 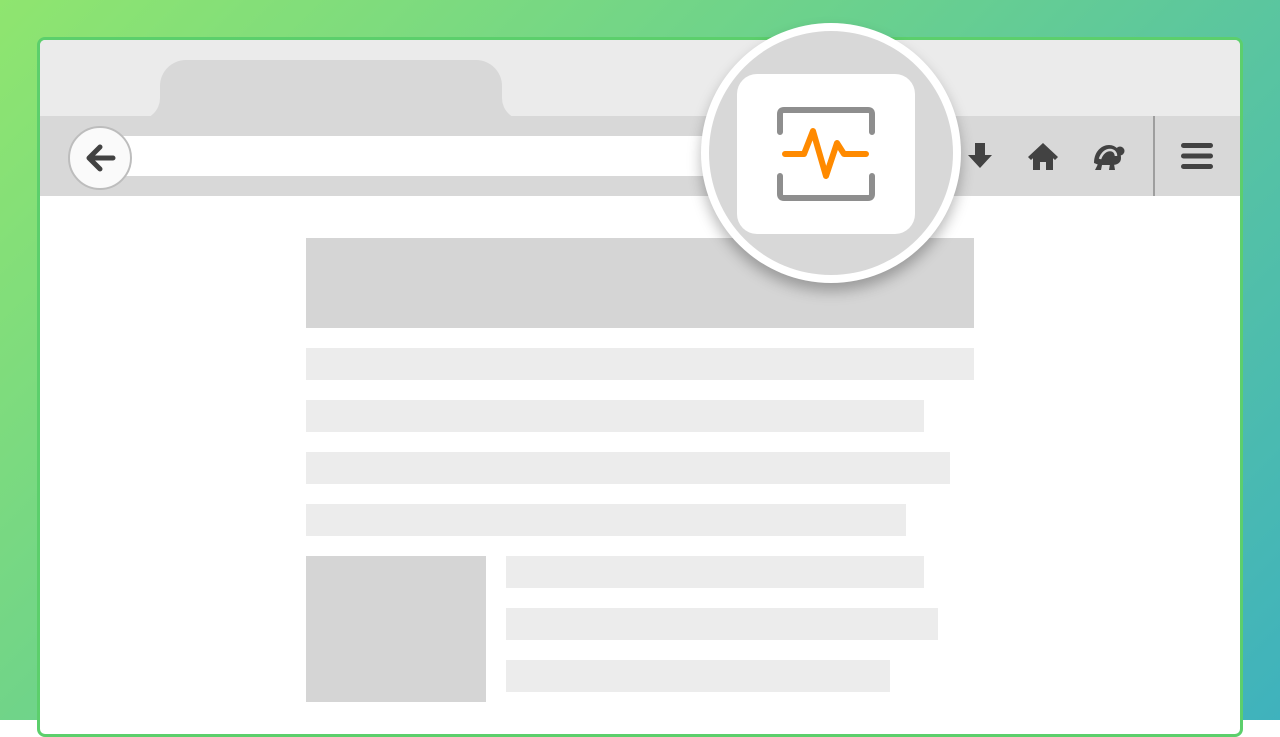 I want to click on home-button, so click(x=1043, y=156).